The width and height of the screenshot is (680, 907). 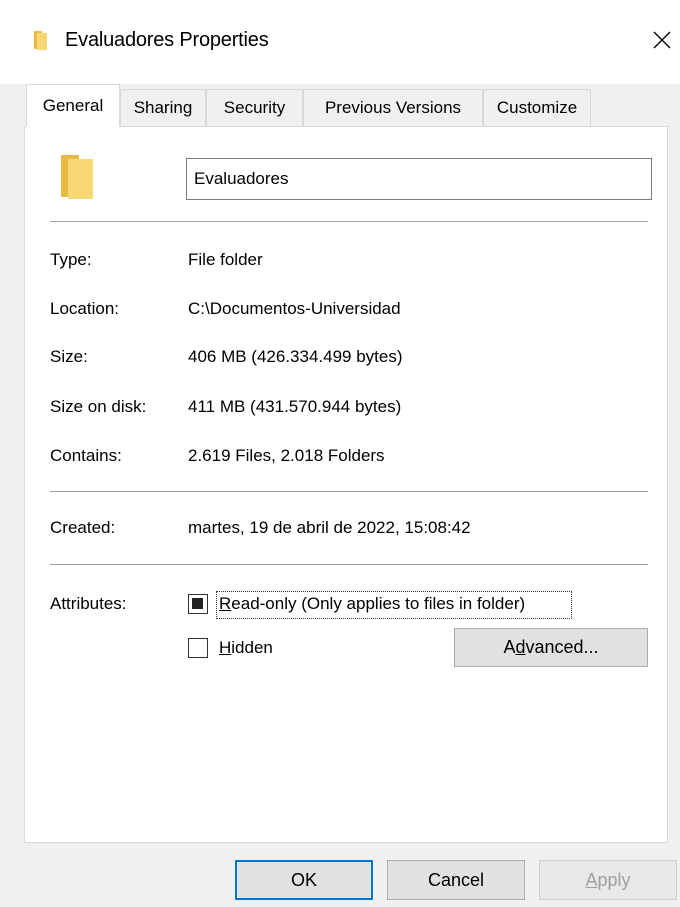 I want to click on close-button, so click(x=662, y=40).